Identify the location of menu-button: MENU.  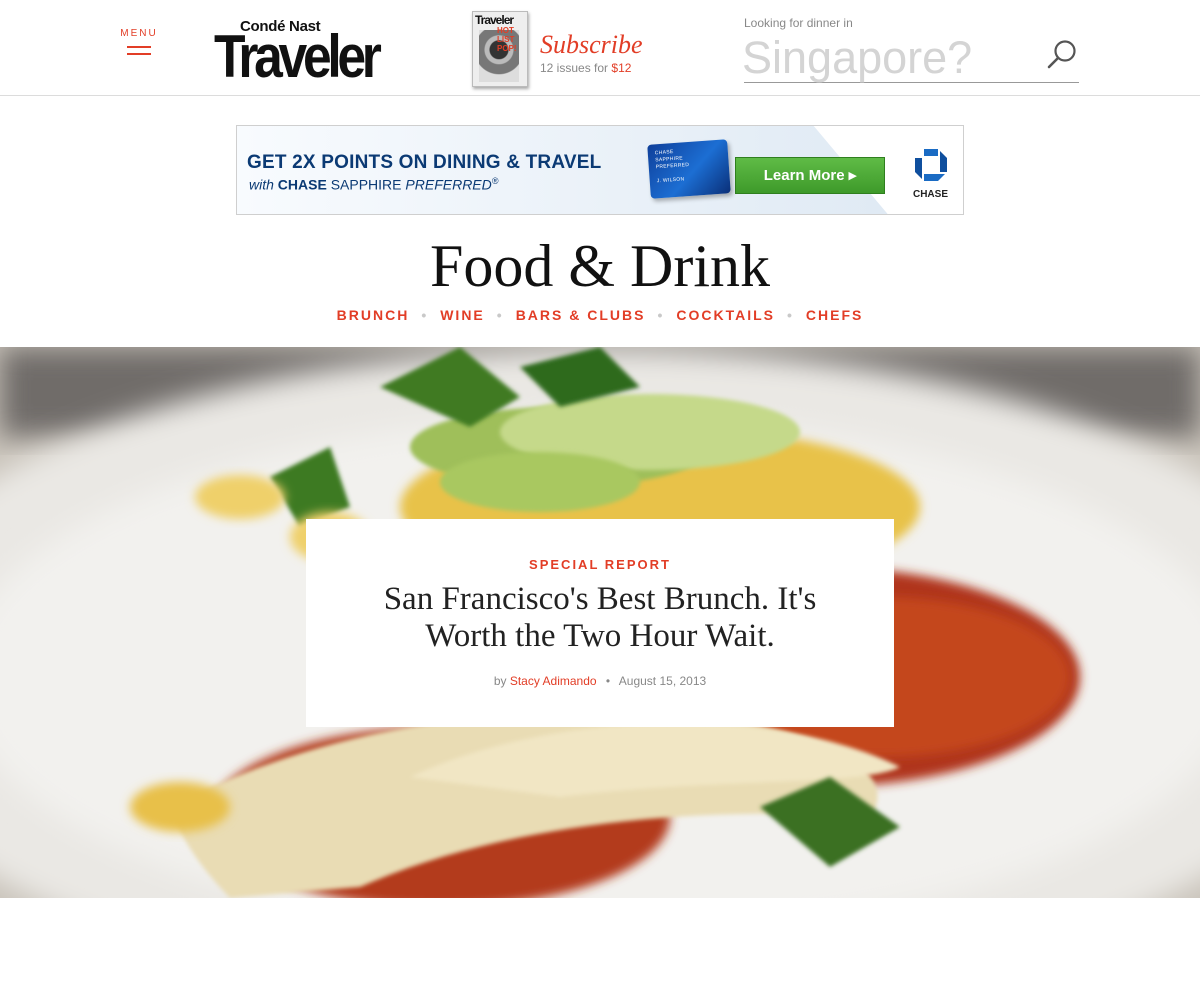
(139, 44).